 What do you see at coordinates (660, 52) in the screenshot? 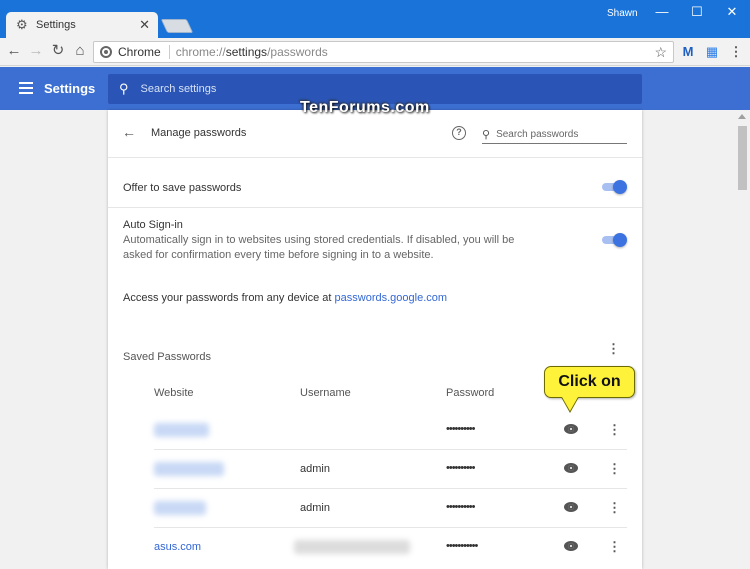
I see `bookmark-star-icon: ☆` at bounding box center [660, 52].